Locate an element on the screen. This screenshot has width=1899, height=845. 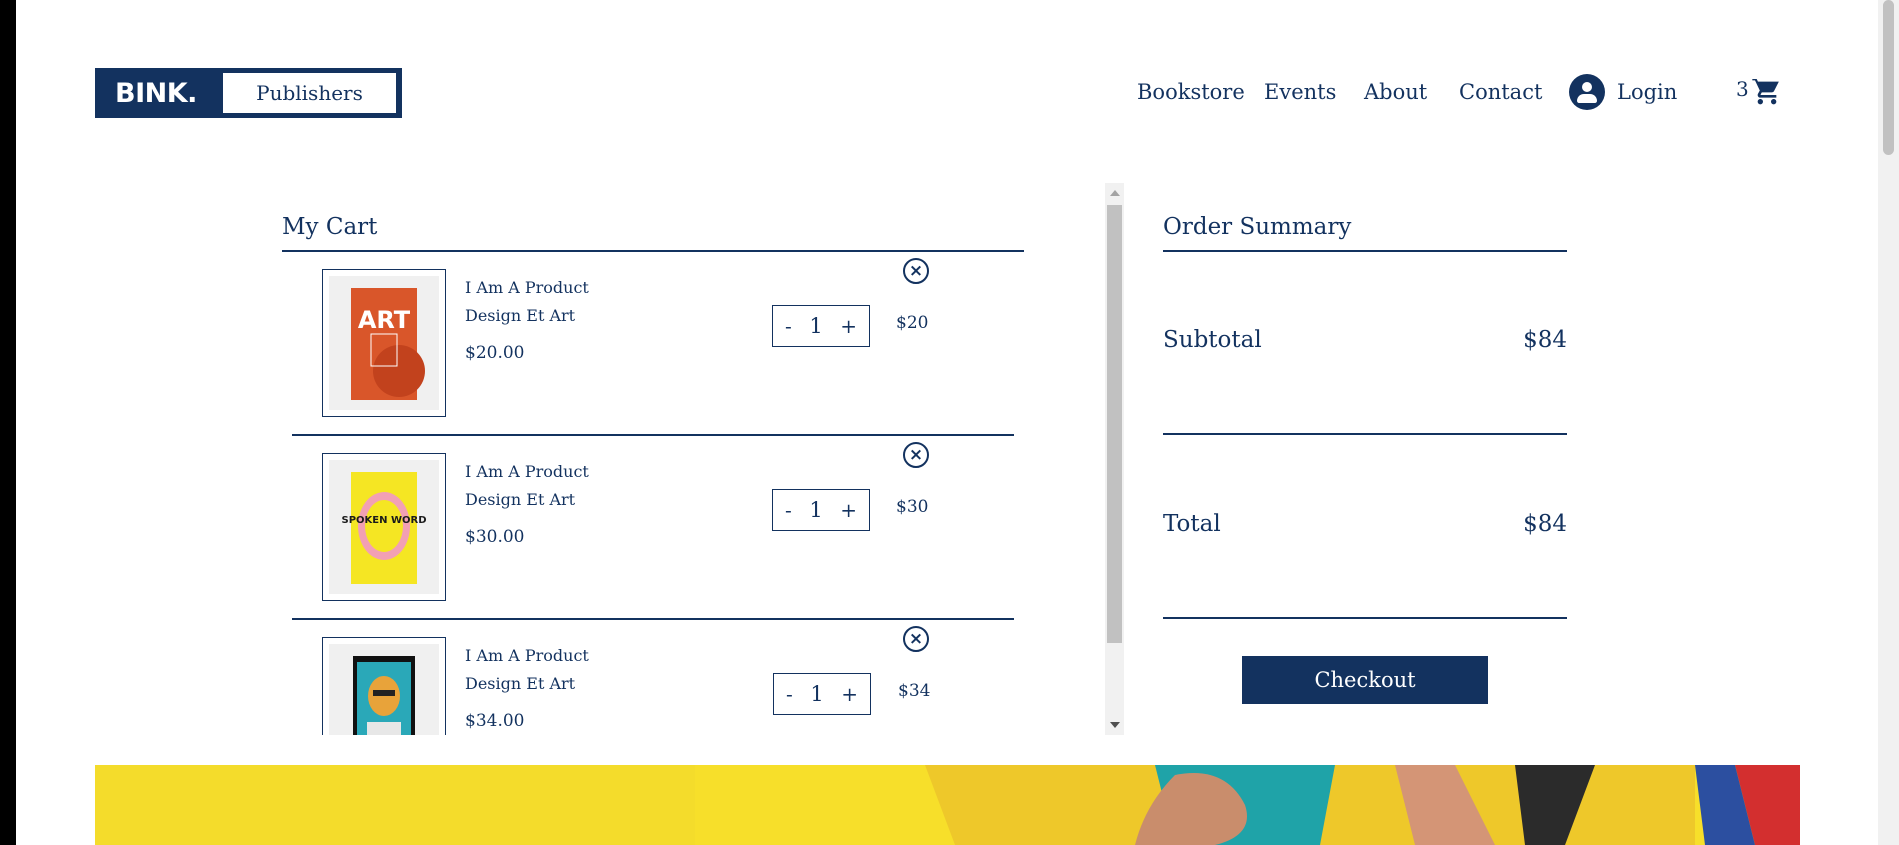
line-total: $20 is located at coordinates (912, 323).